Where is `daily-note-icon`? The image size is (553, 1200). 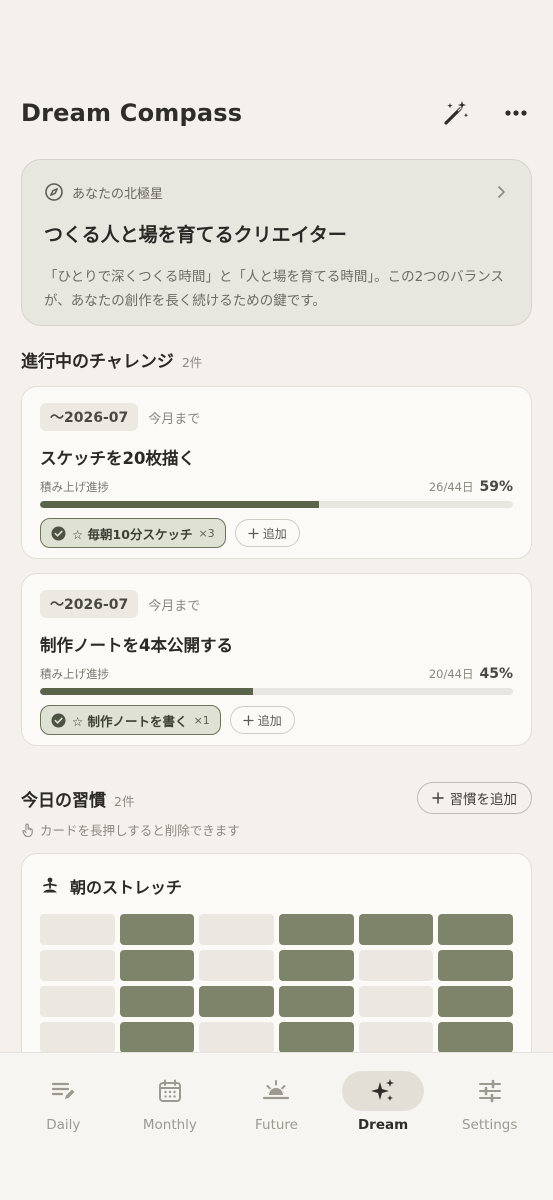
daily-note-icon is located at coordinates (63, 1090).